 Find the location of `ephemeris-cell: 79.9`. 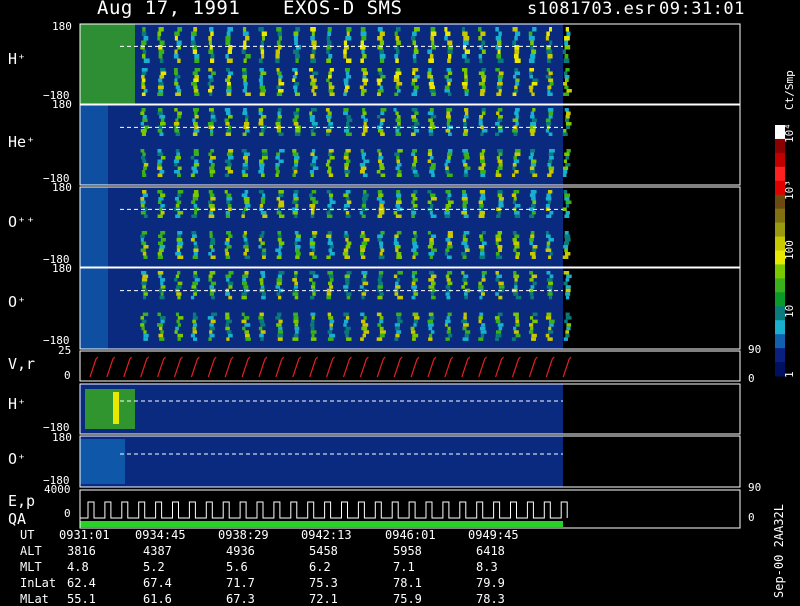

ephemeris-cell: 79.9 is located at coordinates (490, 583).